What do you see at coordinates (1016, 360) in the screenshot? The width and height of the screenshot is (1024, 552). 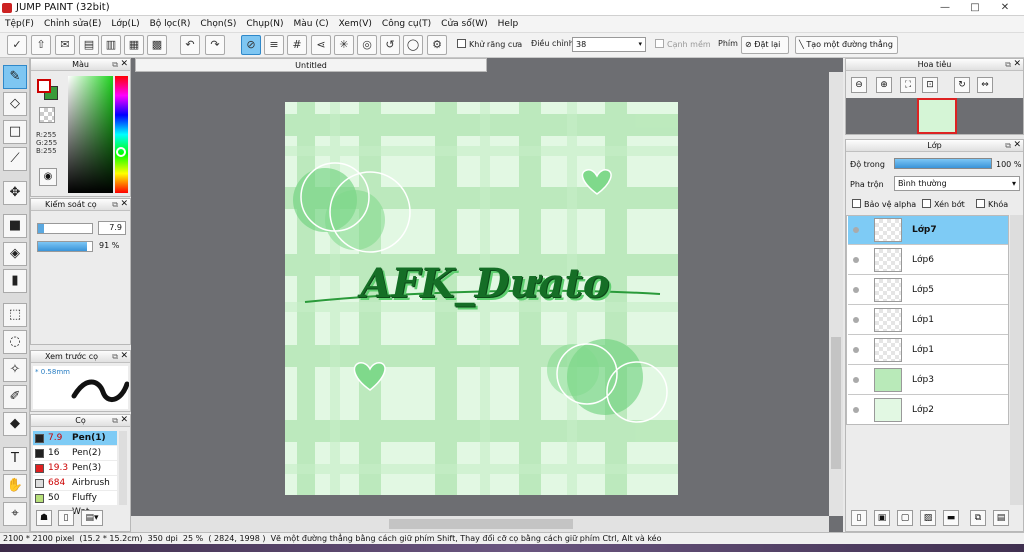 I see `layers-scrollbar` at bounding box center [1016, 360].